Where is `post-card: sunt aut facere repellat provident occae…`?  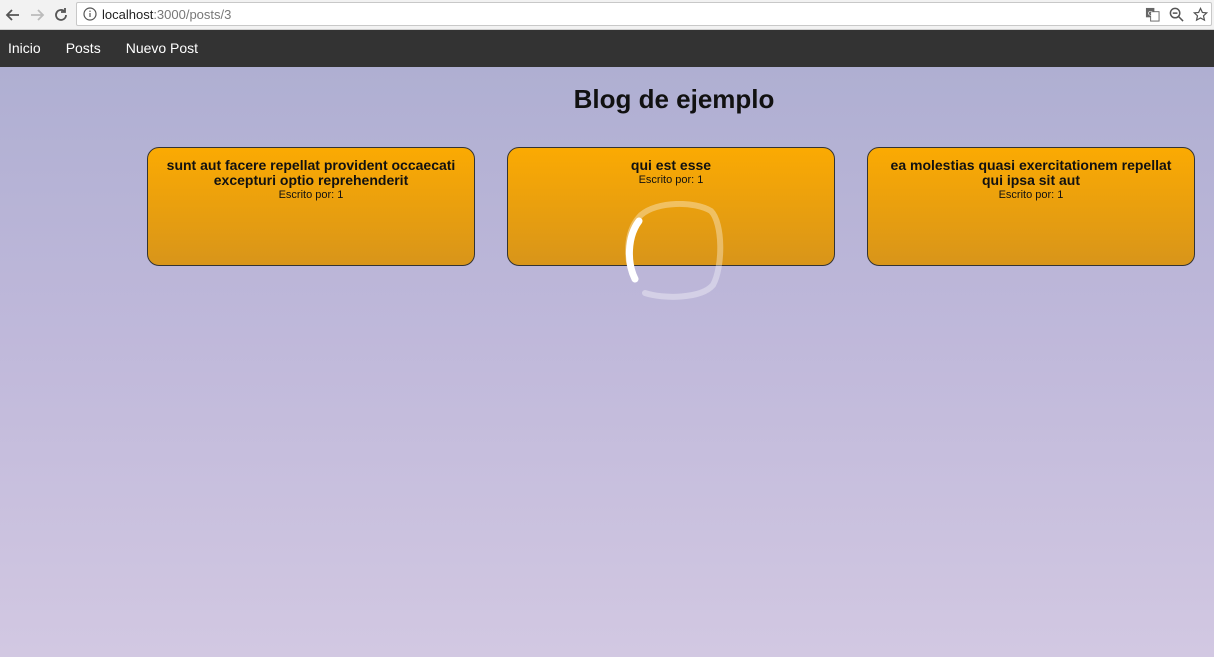 post-card: sunt aut facere repellat provident occae… is located at coordinates (311, 206).